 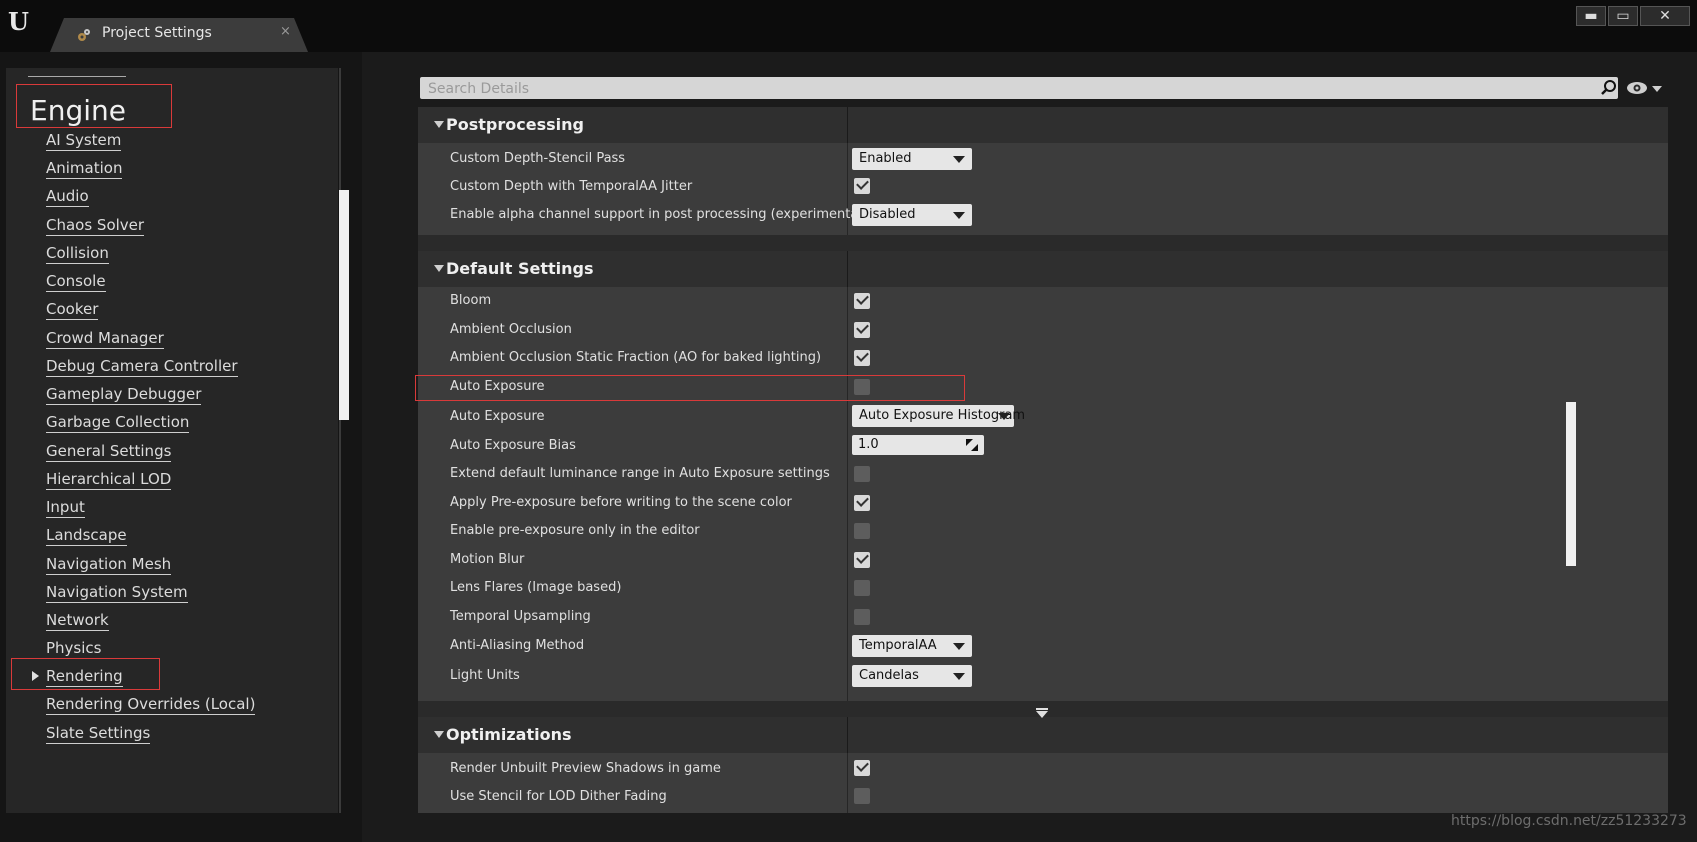 I want to click on sidebar-item-slate-settings: Slate Settings, so click(x=98, y=734).